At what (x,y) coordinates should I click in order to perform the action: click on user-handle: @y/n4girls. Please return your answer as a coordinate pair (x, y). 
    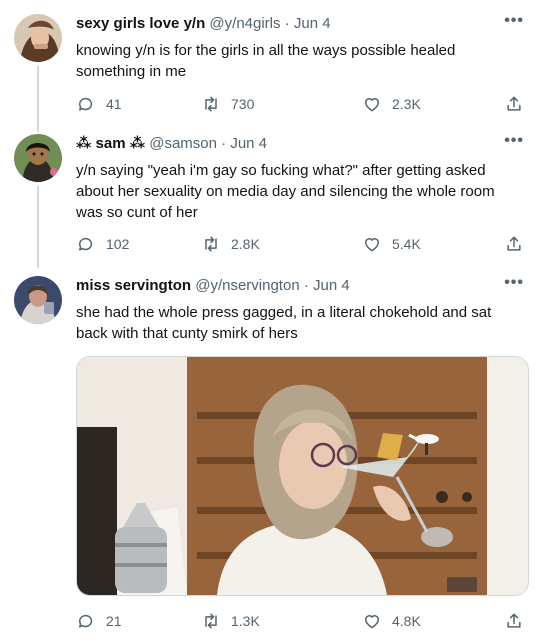
    Looking at the image, I should click on (244, 23).